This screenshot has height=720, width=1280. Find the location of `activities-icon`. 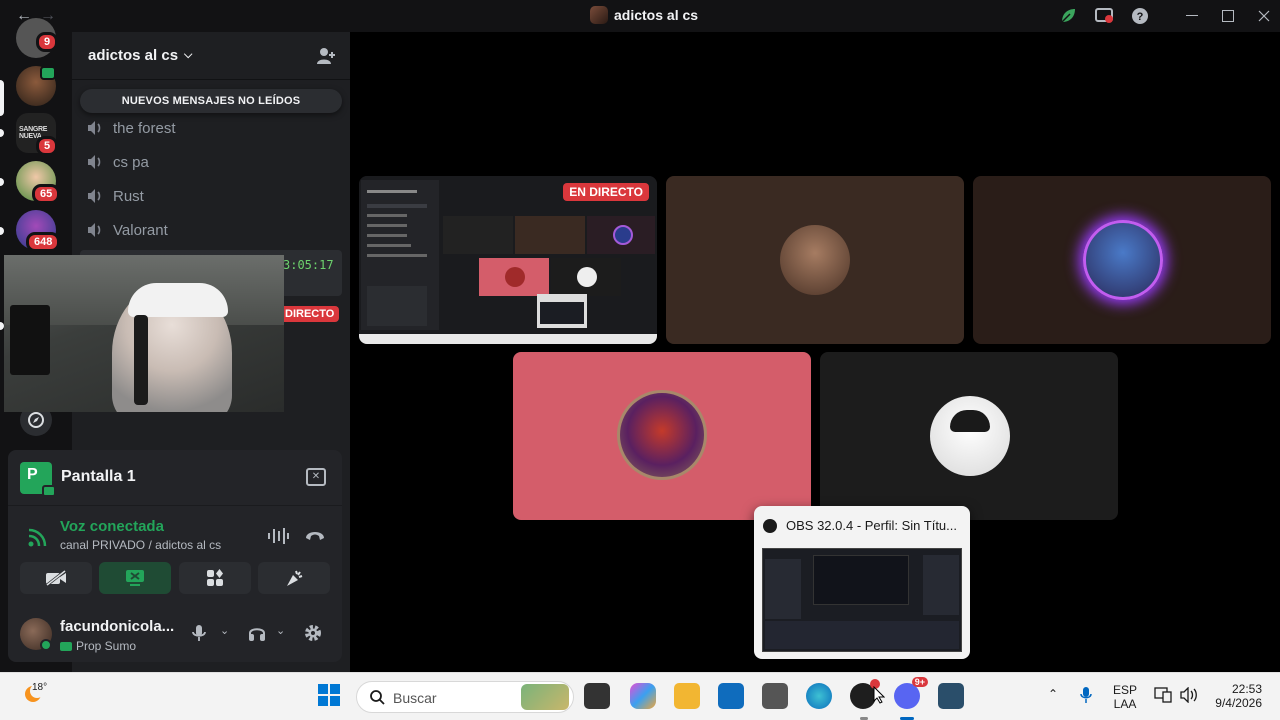

activities-icon is located at coordinates (215, 577).